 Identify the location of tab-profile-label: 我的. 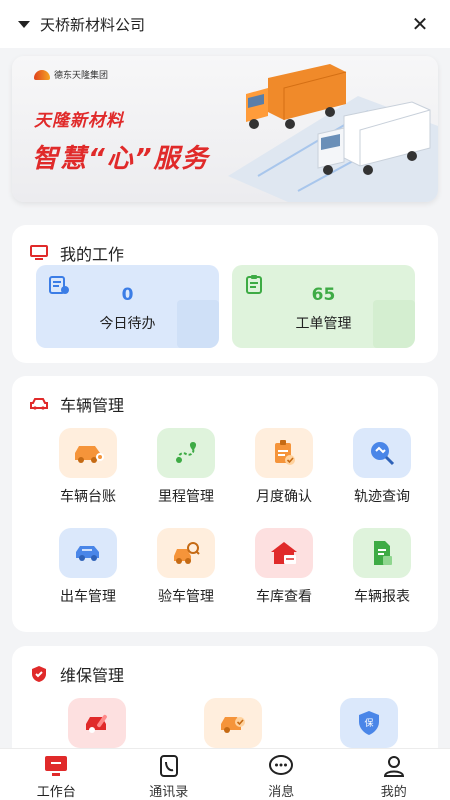
(393, 792).